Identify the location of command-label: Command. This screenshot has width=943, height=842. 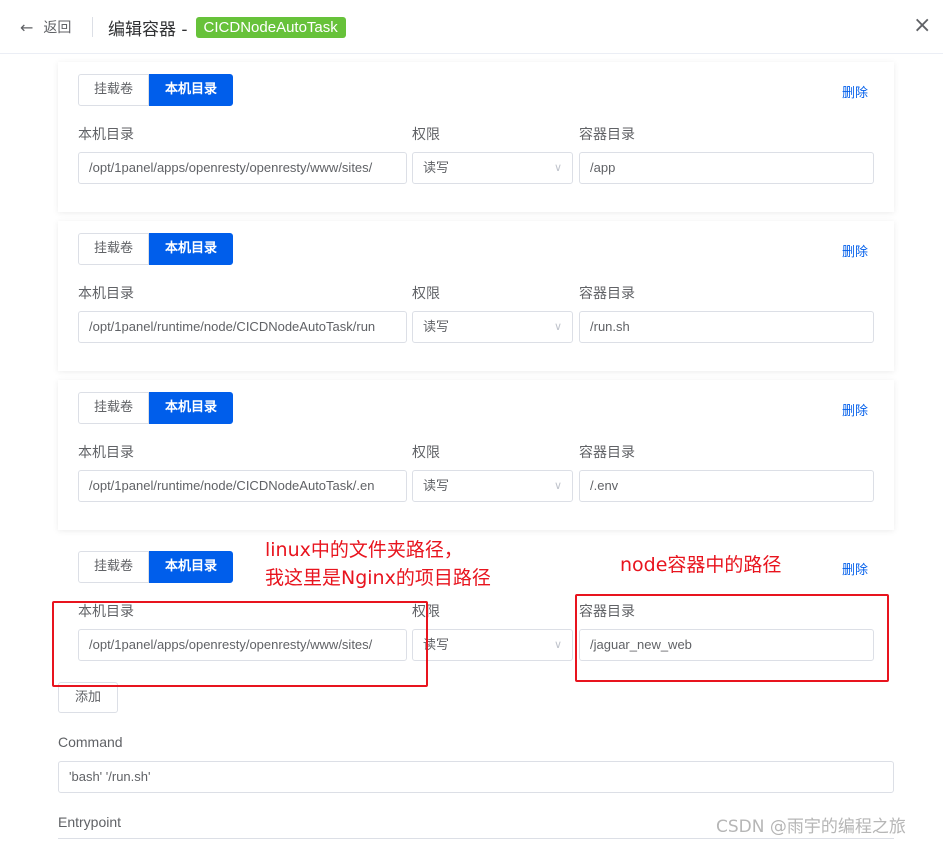
(90, 742).